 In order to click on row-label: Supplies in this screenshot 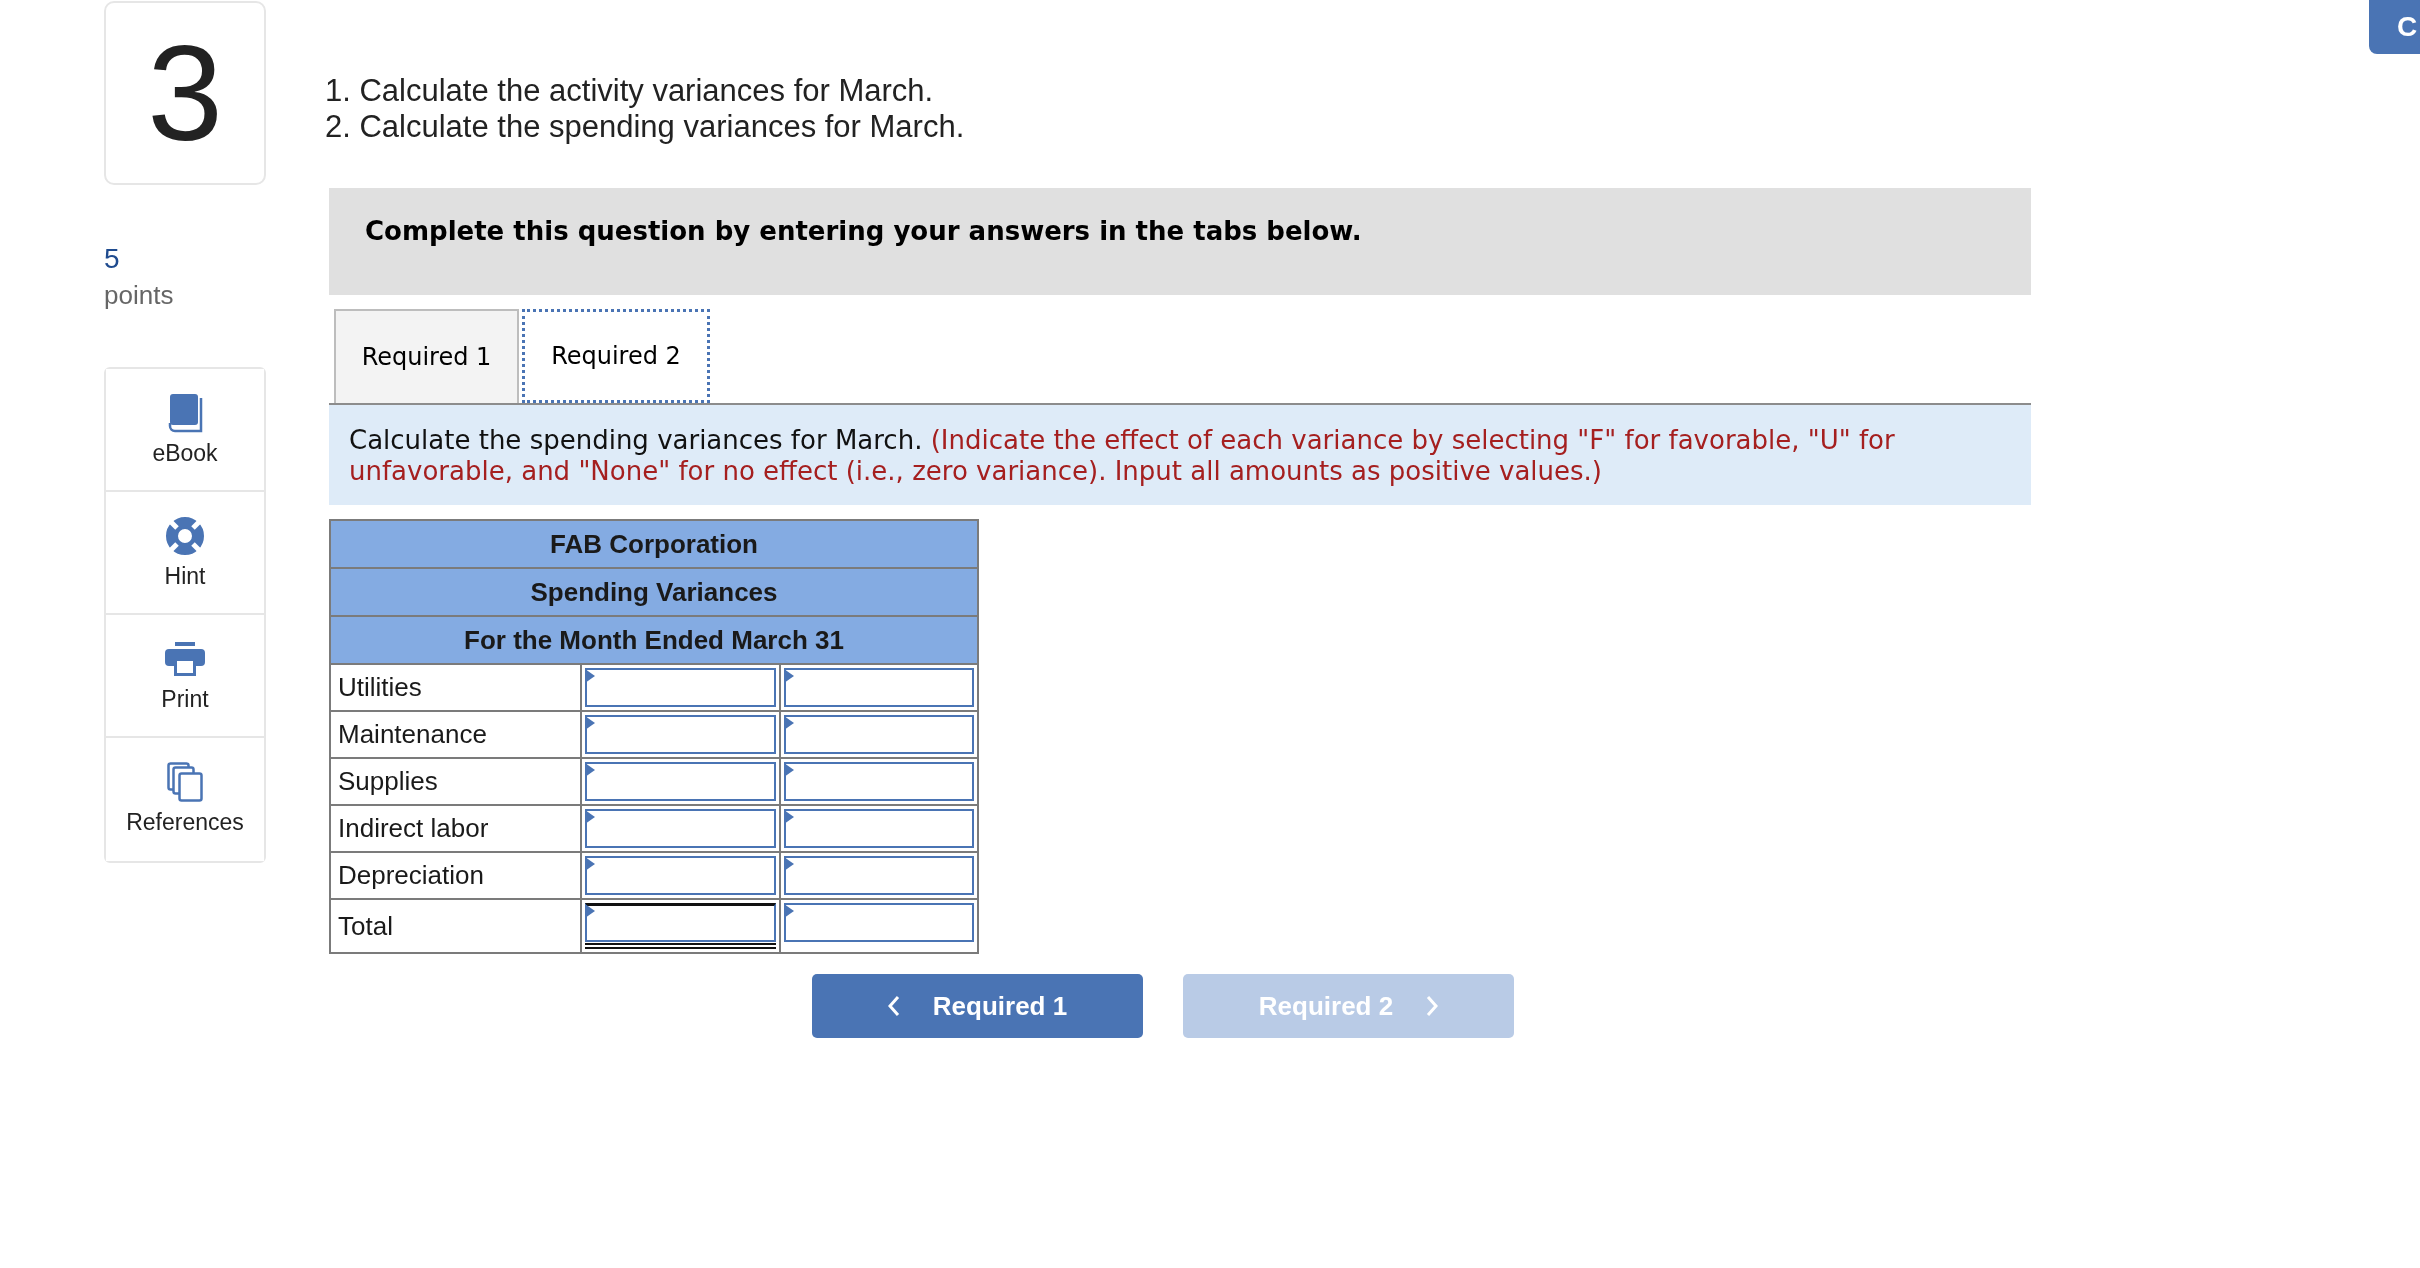, I will do `click(456, 781)`.